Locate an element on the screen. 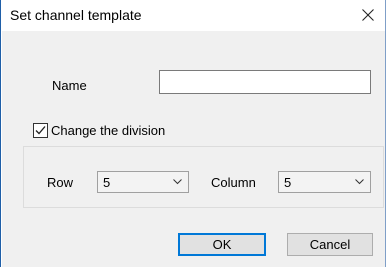  title-bar: Set channel template is located at coordinates (193, 15).